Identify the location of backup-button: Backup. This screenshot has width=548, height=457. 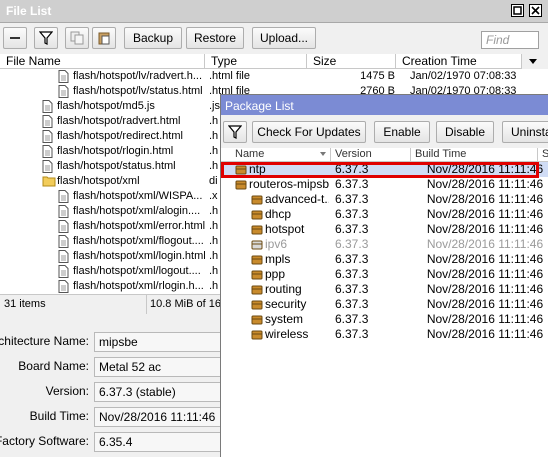
(153, 38).